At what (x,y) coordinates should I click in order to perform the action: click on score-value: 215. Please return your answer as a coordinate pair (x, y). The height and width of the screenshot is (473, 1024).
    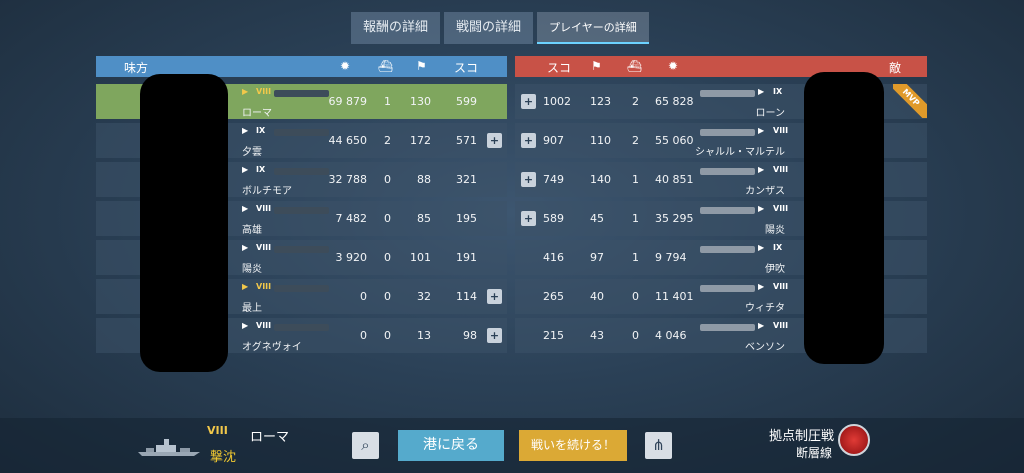
    Looking at the image, I should click on (553, 335).